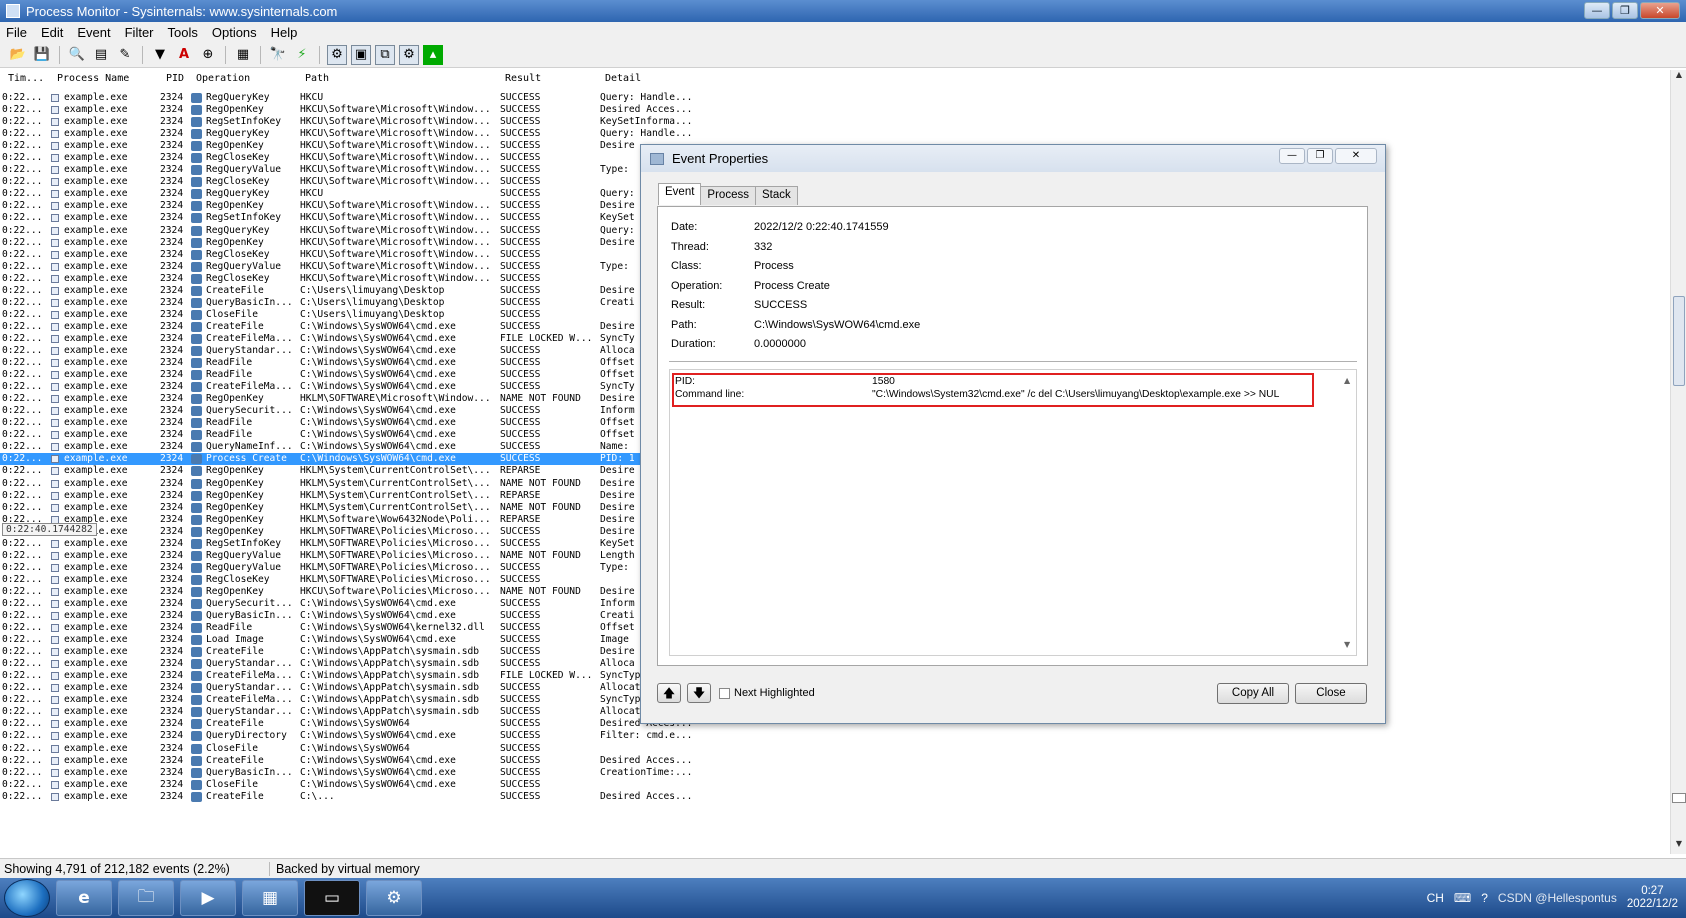 Image resolution: width=1686 pixels, height=918 pixels. What do you see at coordinates (669, 693) in the screenshot?
I see `previous-event-button: 🡅` at bounding box center [669, 693].